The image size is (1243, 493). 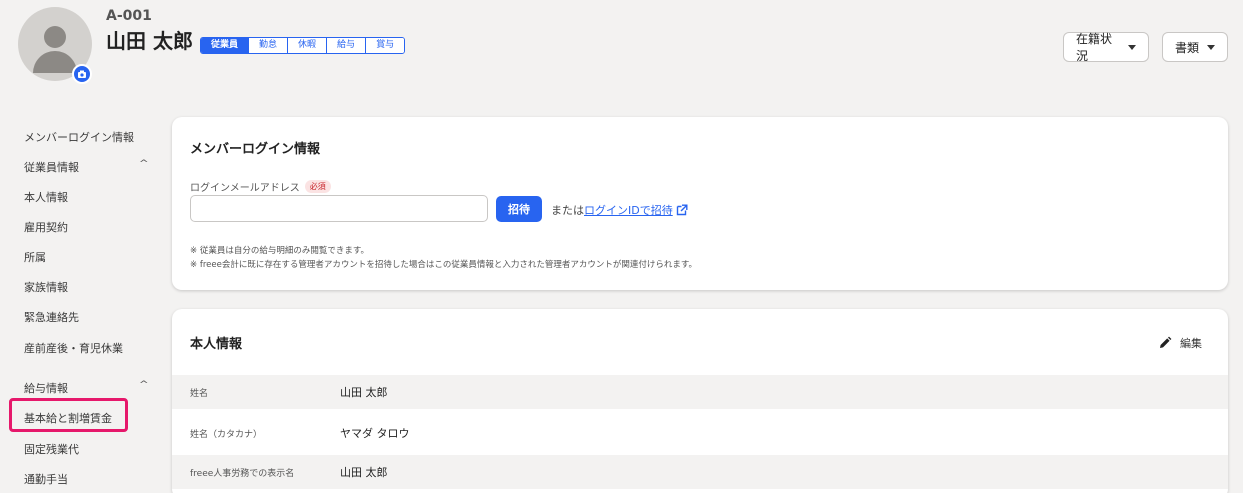 I want to click on sidebar-item-fixed-overtime: 固定残業代, so click(x=51, y=449).